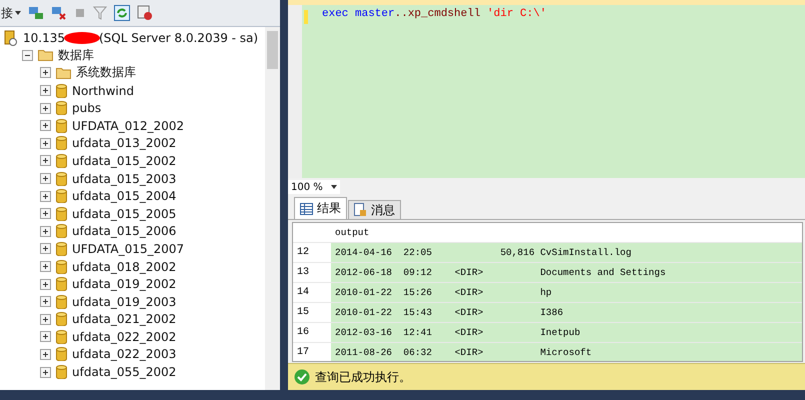  Describe the element at coordinates (178, 37) in the screenshot. I see `server-version: (SQL Server 8.0.2039 - sa)` at that location.